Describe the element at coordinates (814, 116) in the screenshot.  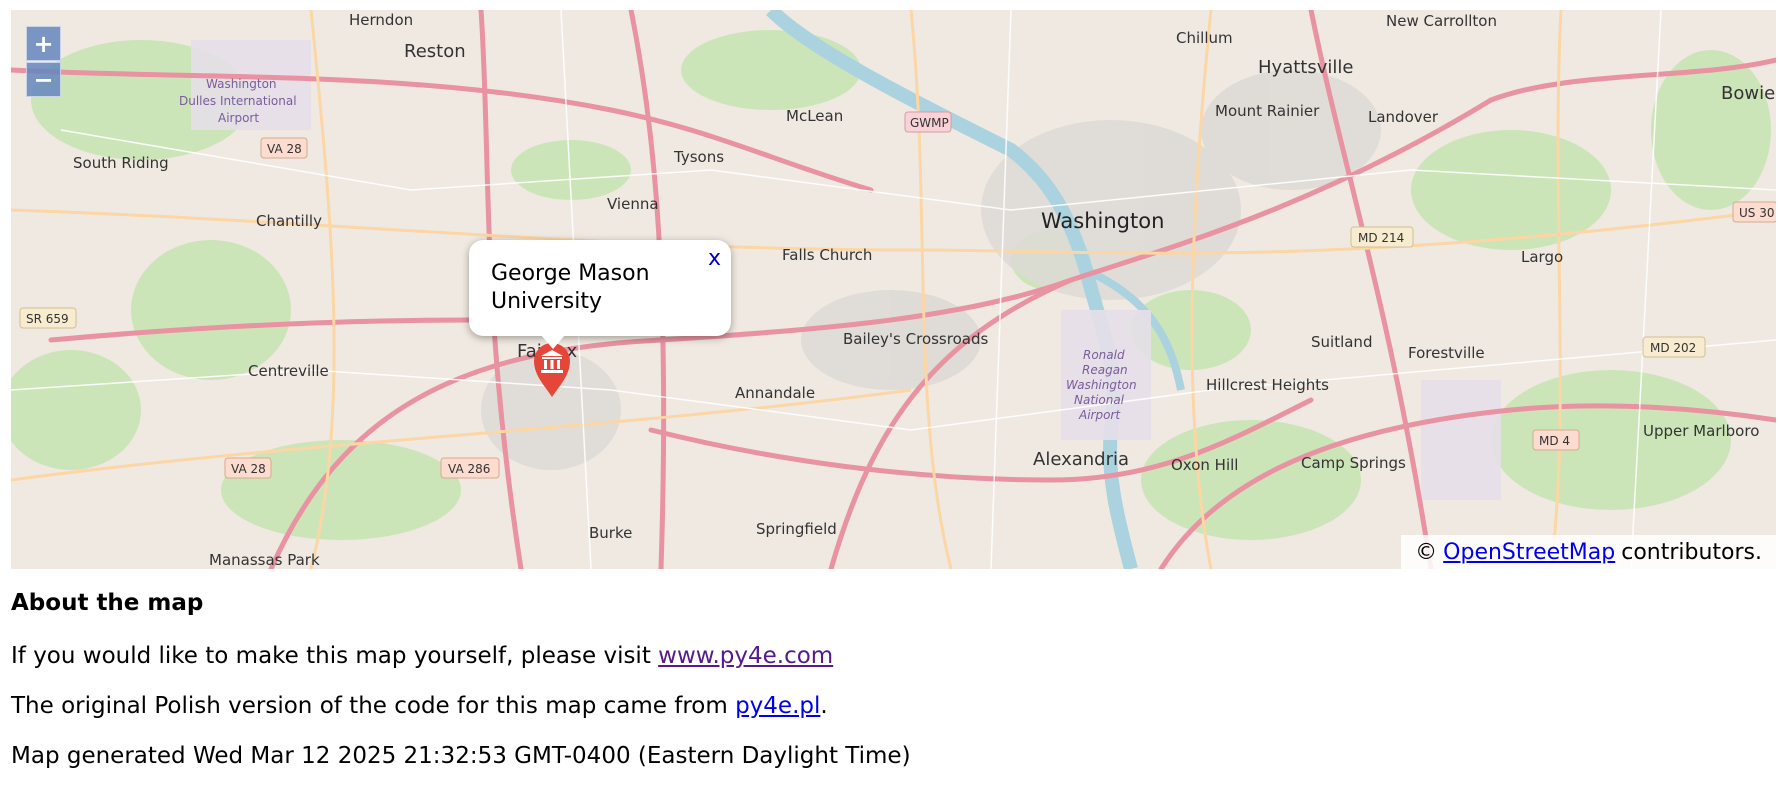
I see `place-mclean: McLean` at that location.